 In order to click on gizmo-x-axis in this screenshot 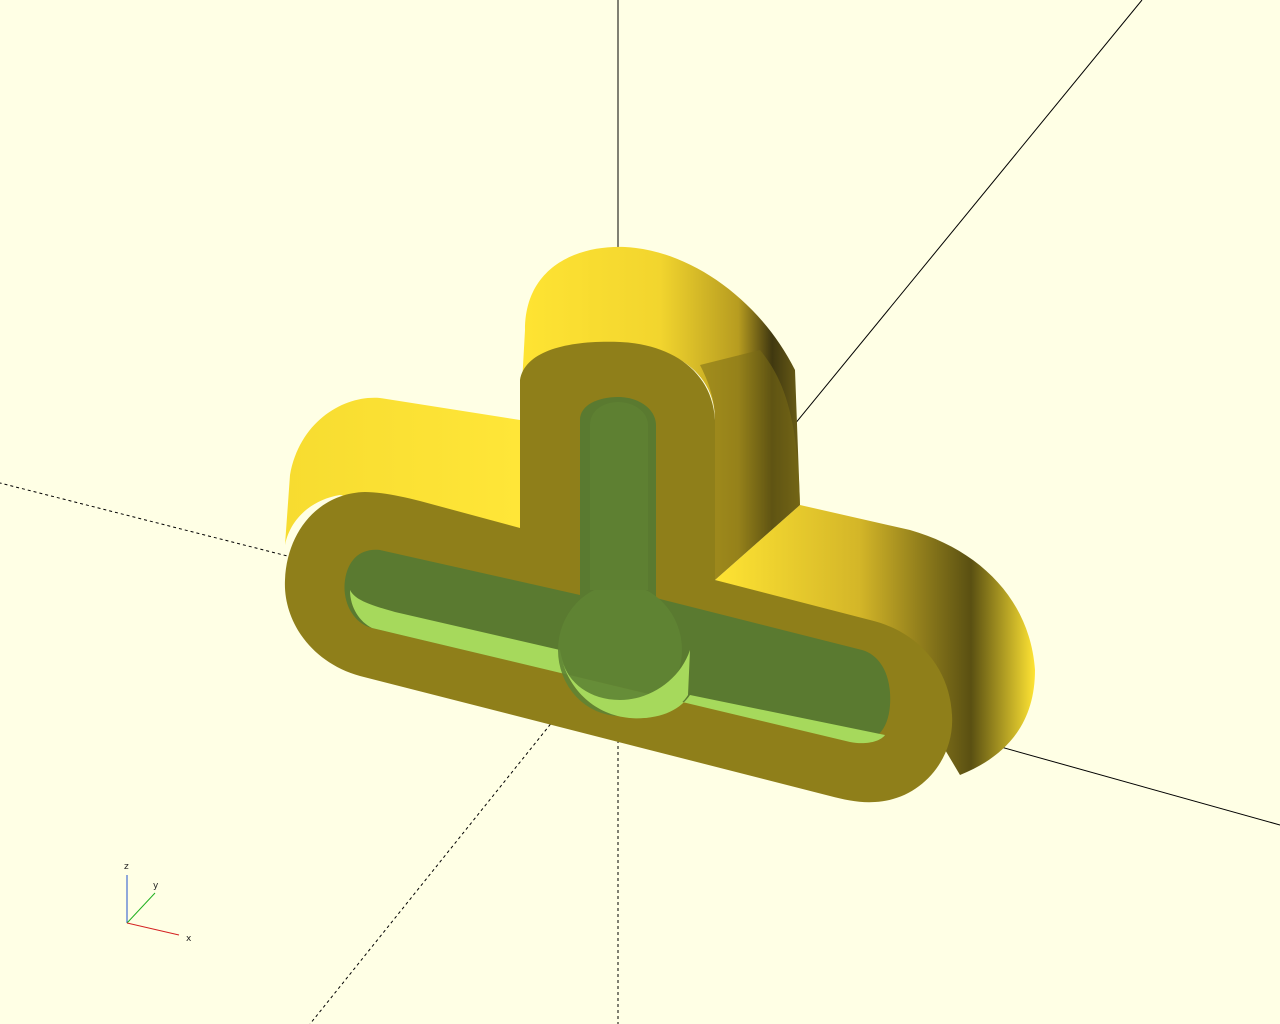, I will do `click(153, 929)`.